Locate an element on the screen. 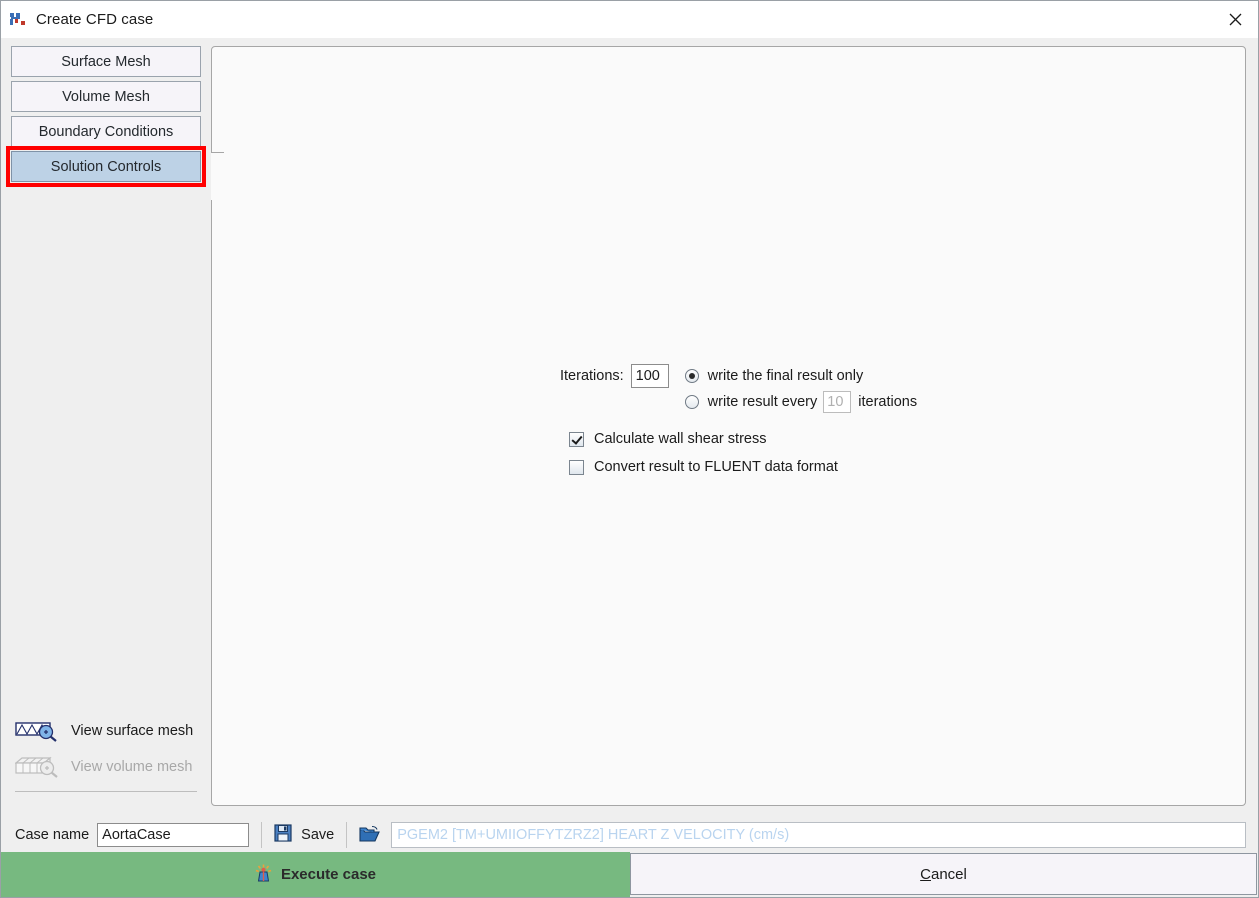 The height and width of the screenshot is (898, 1259). firework-icon is located at coordinates (263, 875).